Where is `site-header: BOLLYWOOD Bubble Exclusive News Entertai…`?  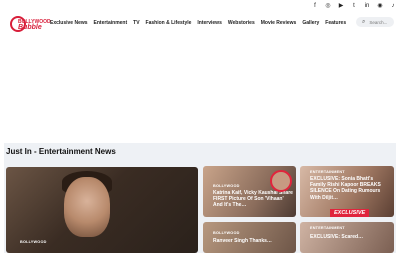
site-header: BOLLYWOOD Bubble Exclusive News Entertai… is located at coordinates (200, 24).